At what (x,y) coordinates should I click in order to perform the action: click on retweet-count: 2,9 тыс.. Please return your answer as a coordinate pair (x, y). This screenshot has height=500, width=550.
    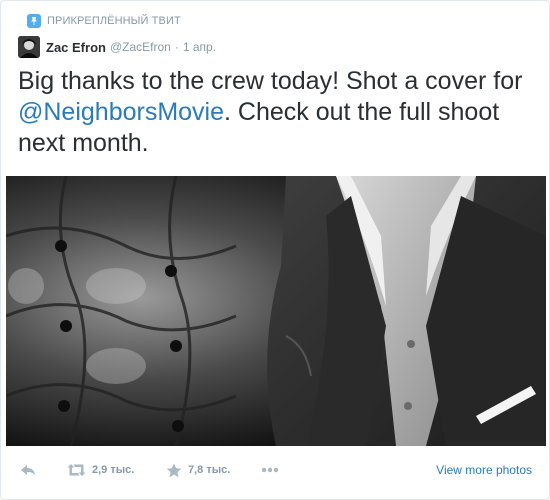
    Looking at the image, I should click on (113, 470).